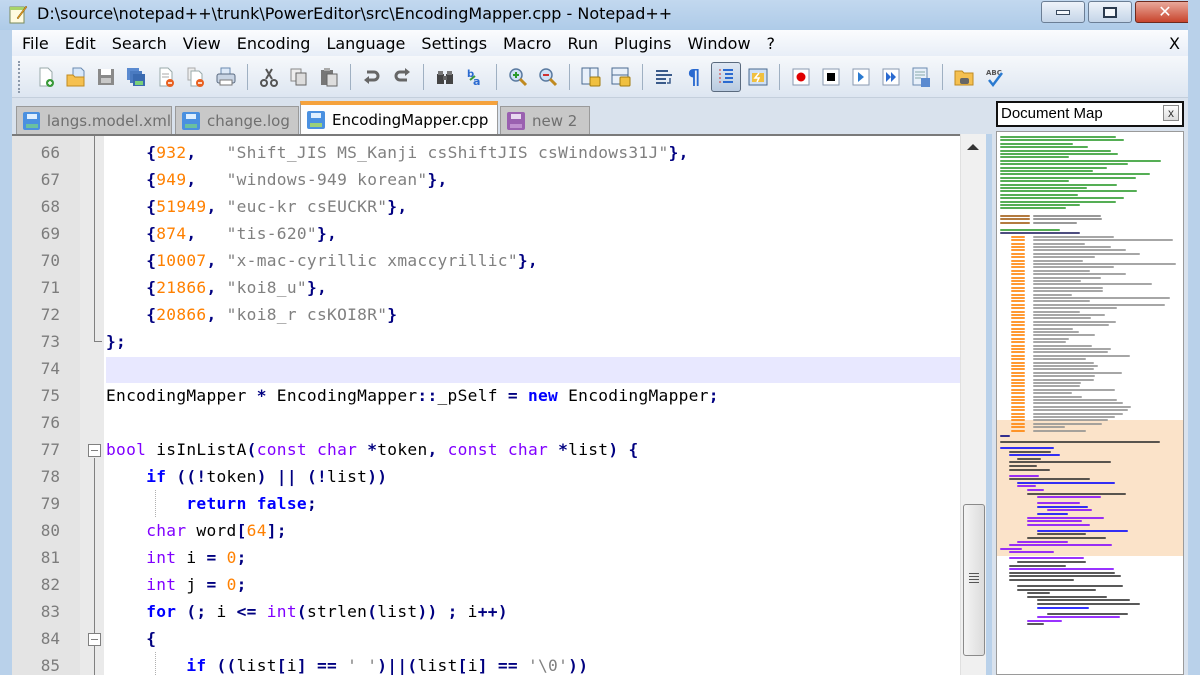  What do you see at coordinates (861, 77) in the screenshot?
I see `macro-play-button` at bounding box center [861, 77].